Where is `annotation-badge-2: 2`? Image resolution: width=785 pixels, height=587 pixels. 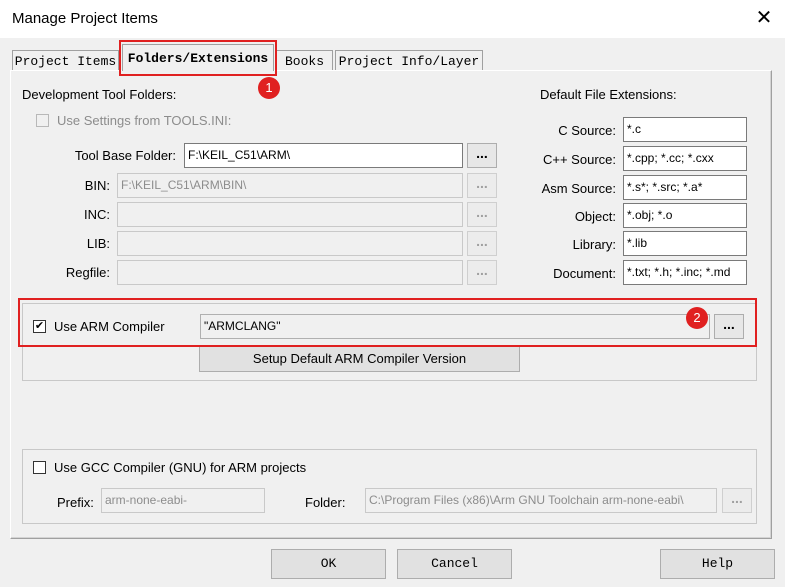
annotation-badge-2: 2 is located at coordinates (697, 318).